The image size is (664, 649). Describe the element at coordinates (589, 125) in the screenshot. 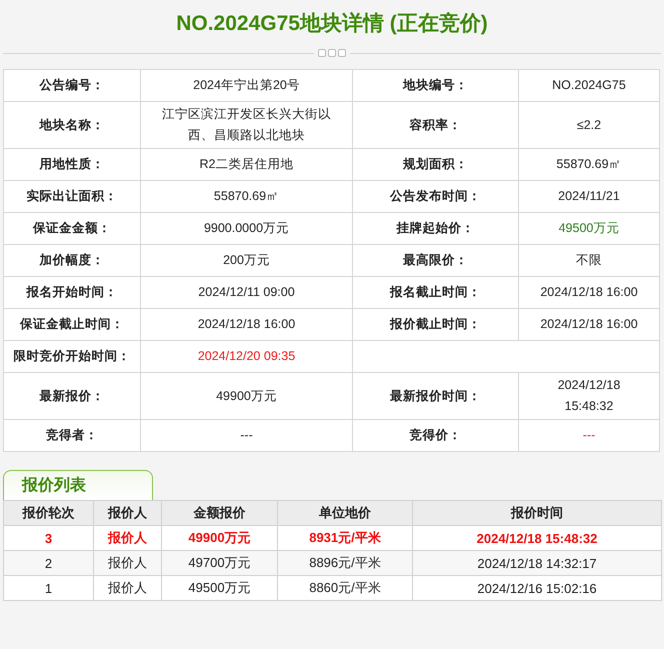

I see `field-value: ≤2.2` at that location.